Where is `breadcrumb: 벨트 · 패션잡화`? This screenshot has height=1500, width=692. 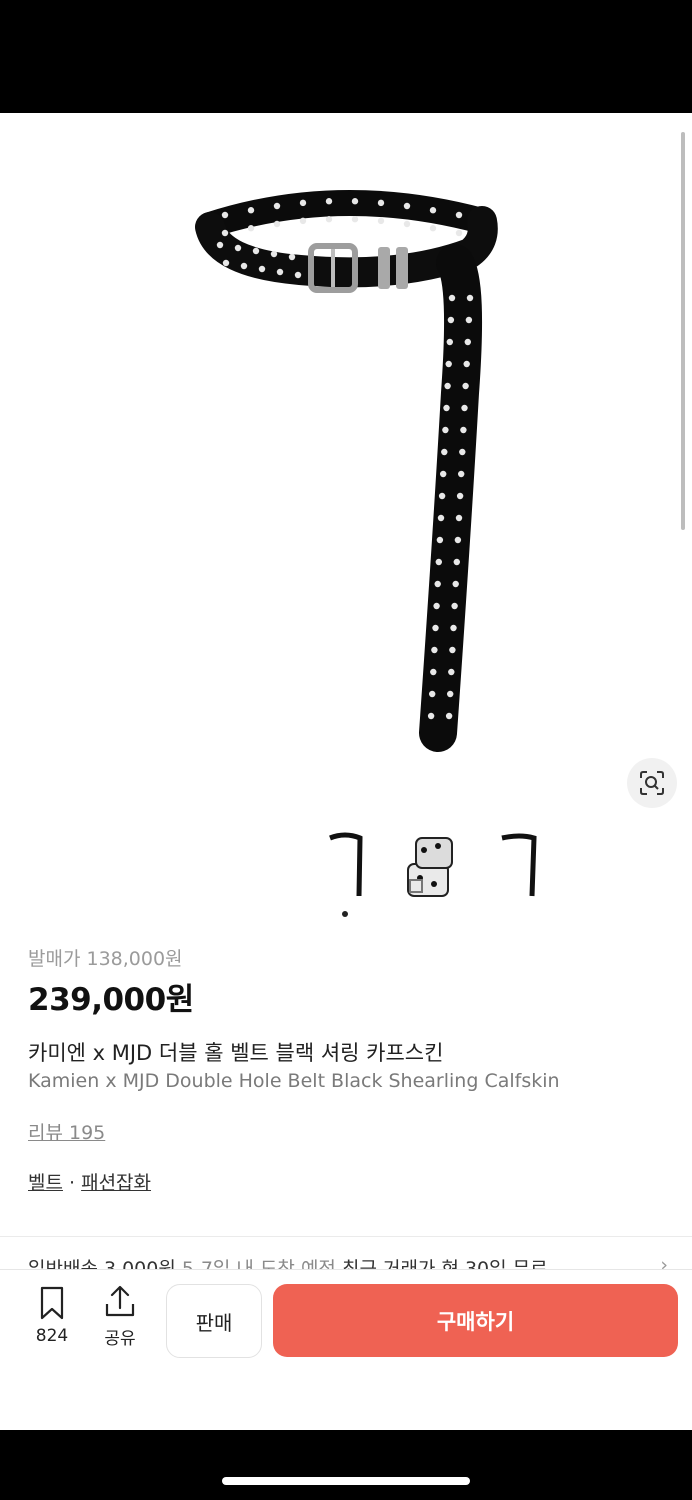 breadcrumb: 벨트 · 패션잡화 is located at coordinates (89, 1181).